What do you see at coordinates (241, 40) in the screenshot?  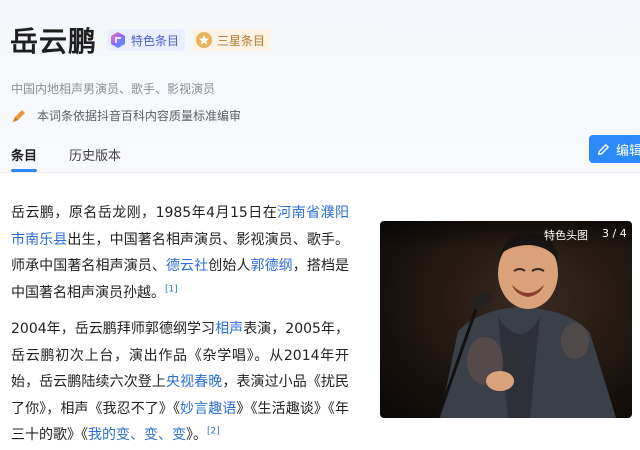 I see `star-badge-label: 三星条目` at bounding box center [241, 40].